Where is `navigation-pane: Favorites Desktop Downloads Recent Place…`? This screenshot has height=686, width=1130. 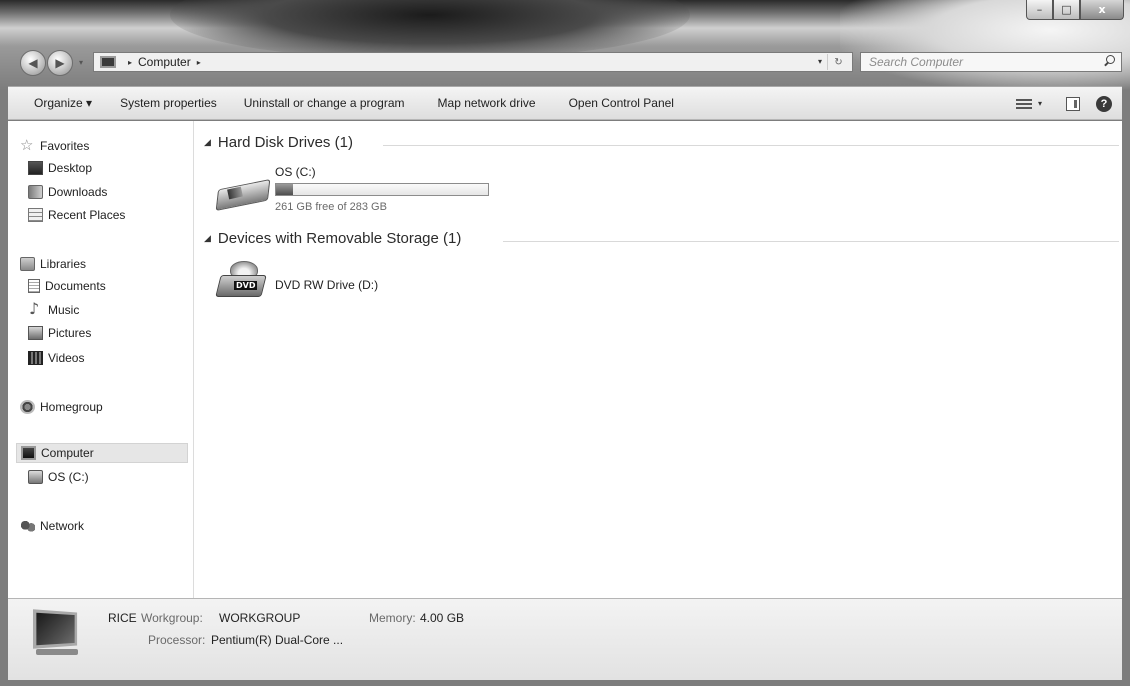
navigation-pane: Favorites Desktop Downloads Recent Place… is located at coordinates (101, 359).